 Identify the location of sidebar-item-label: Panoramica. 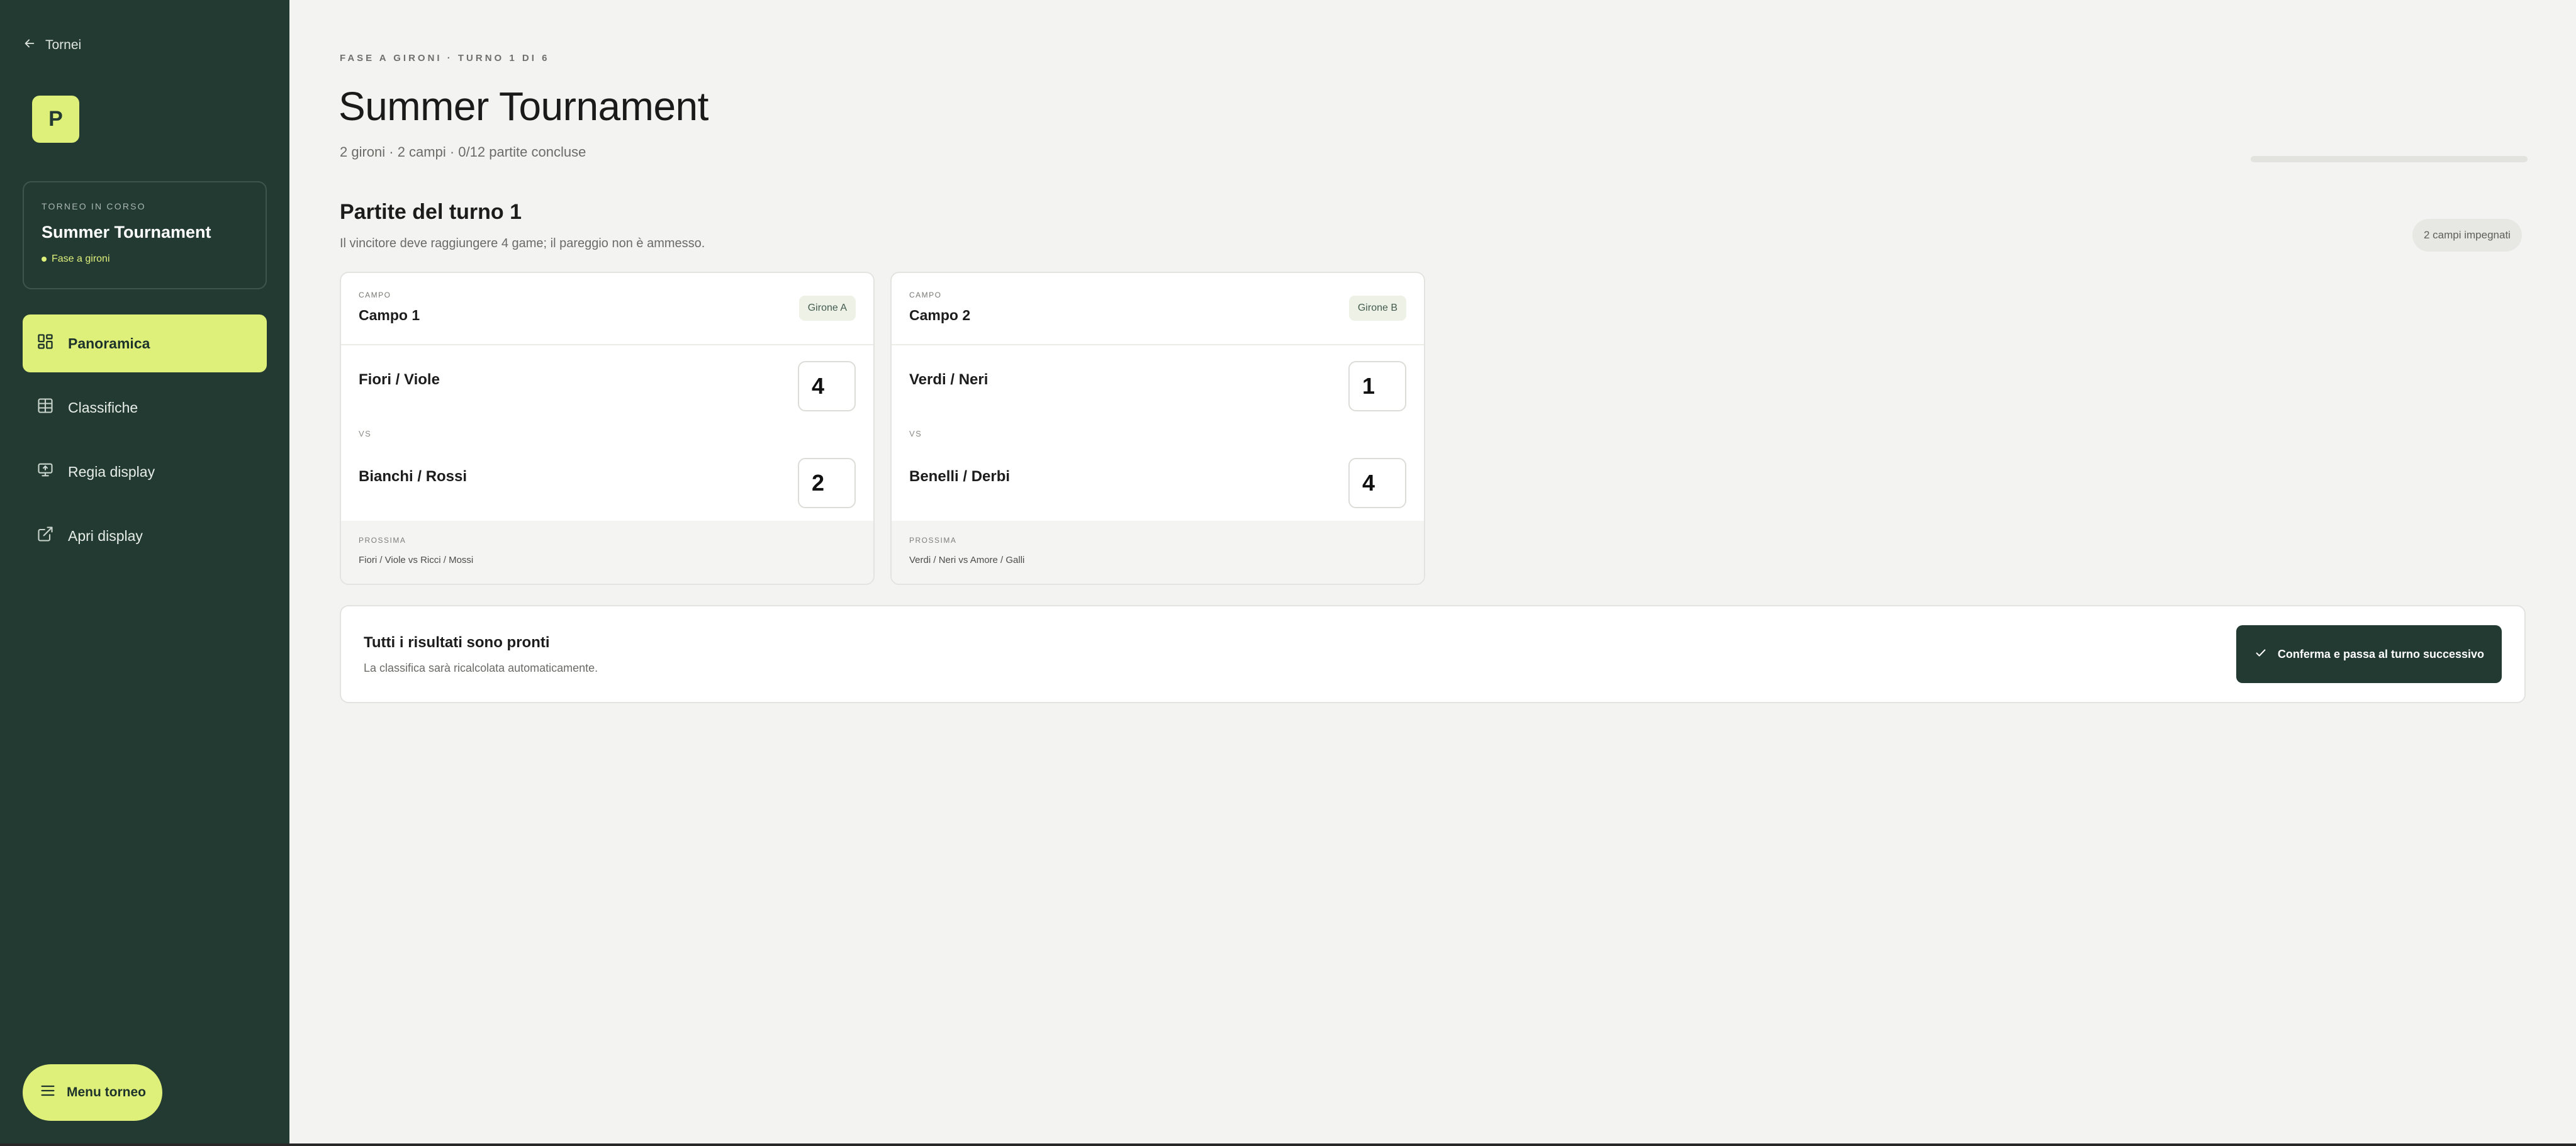
(109, 343).